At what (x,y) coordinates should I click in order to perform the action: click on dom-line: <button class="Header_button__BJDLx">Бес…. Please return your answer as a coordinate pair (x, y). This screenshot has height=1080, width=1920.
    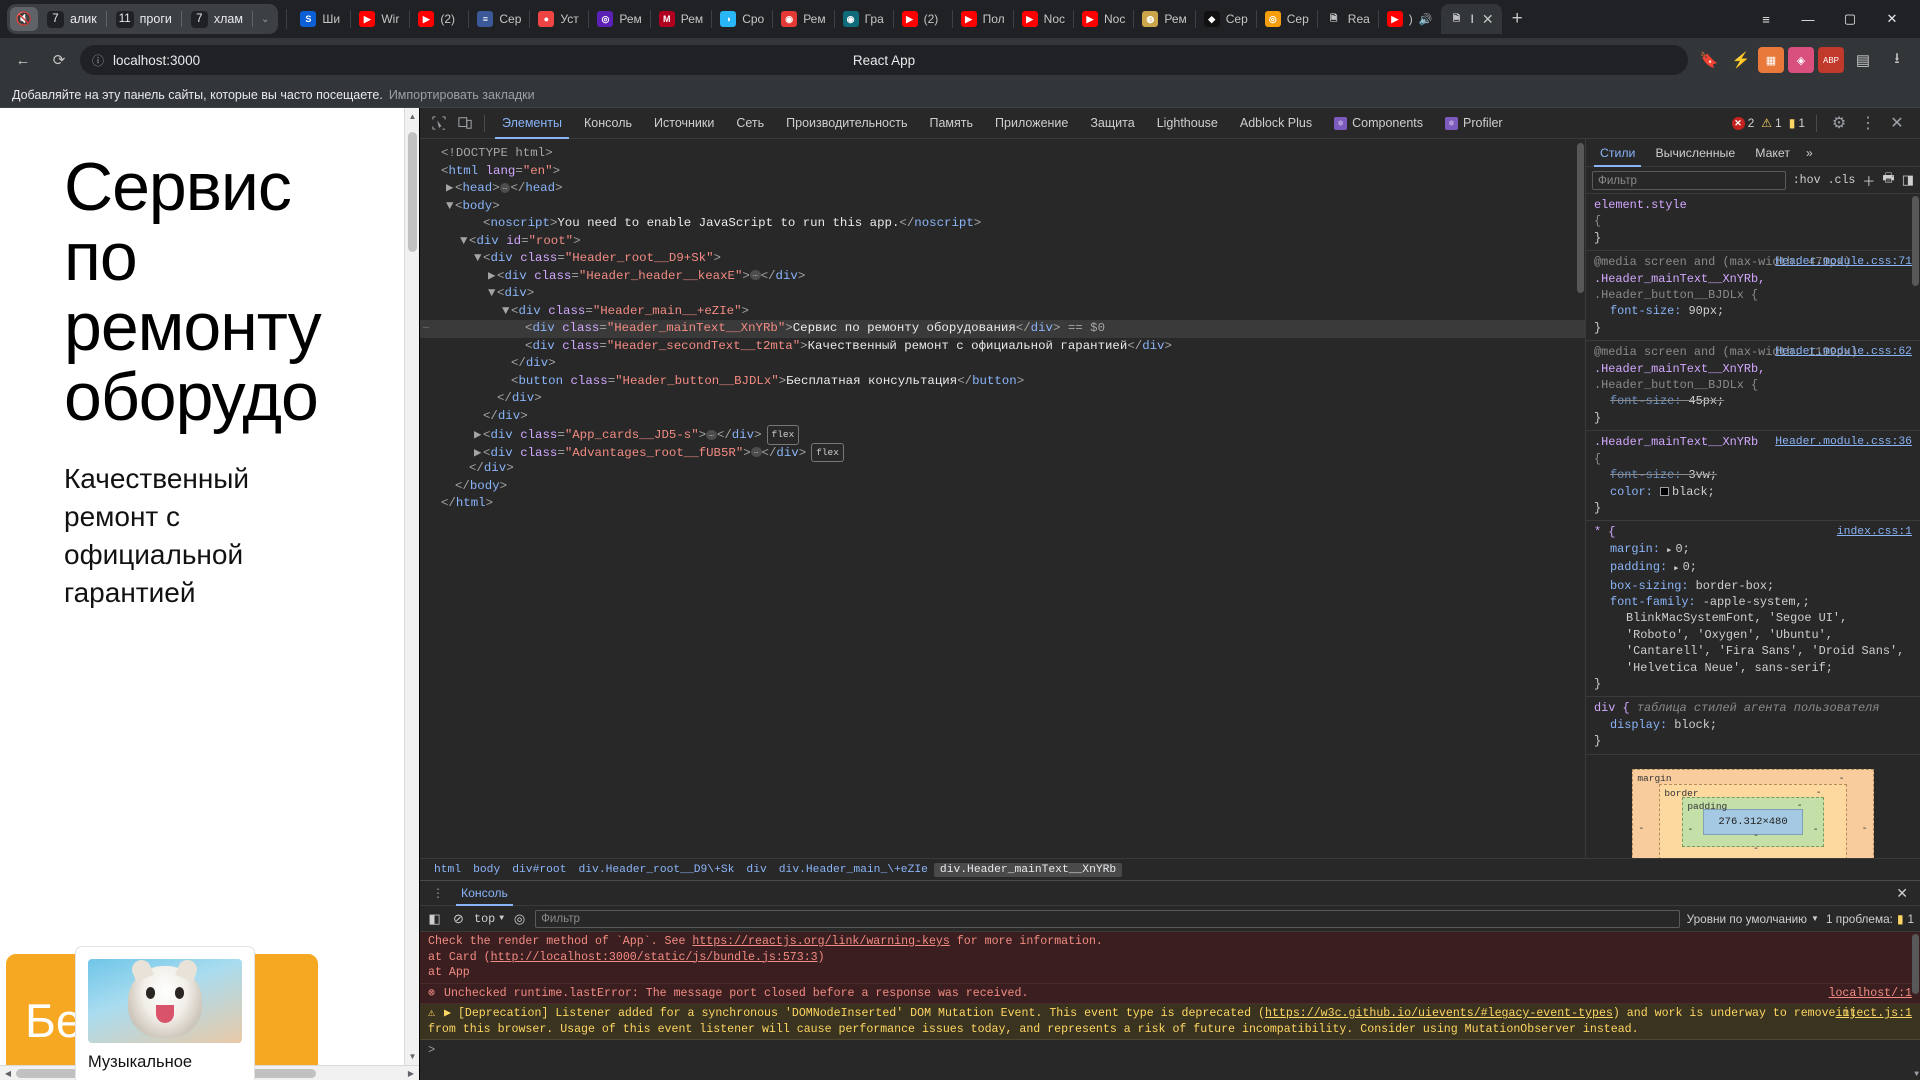
    Looking at the image, I should click on (1002, 382).